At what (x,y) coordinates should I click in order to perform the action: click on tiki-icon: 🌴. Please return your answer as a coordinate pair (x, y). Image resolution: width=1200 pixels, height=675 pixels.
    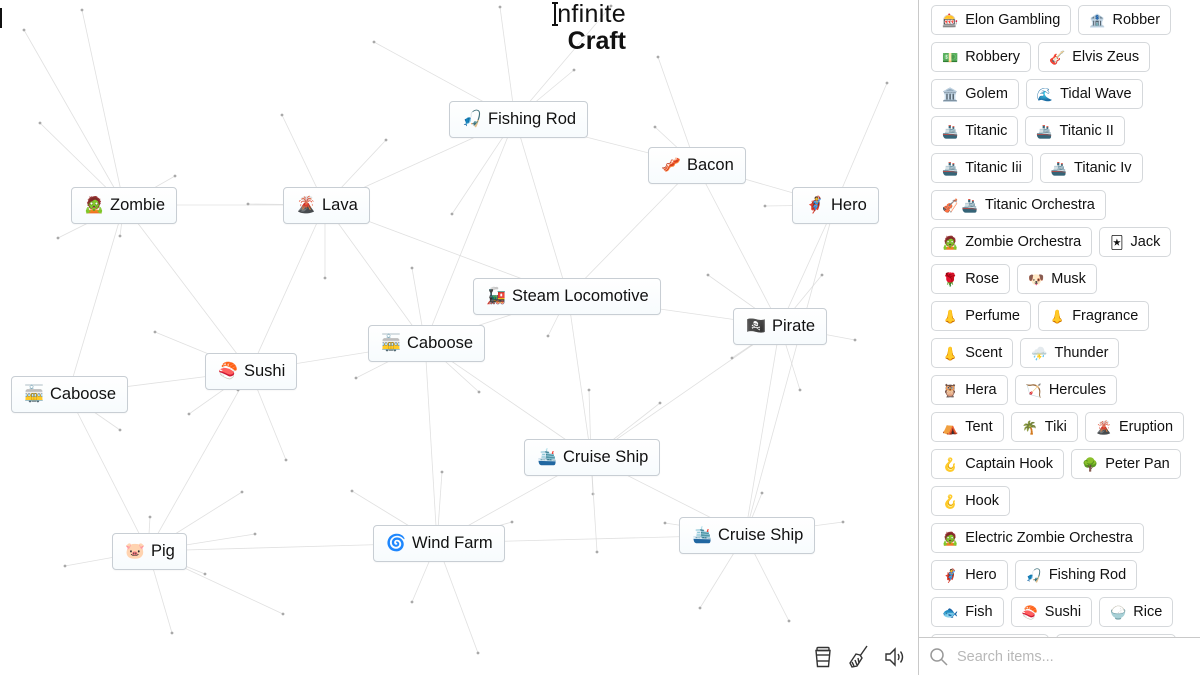
    Looking at the image, I should click on (1029, 427).